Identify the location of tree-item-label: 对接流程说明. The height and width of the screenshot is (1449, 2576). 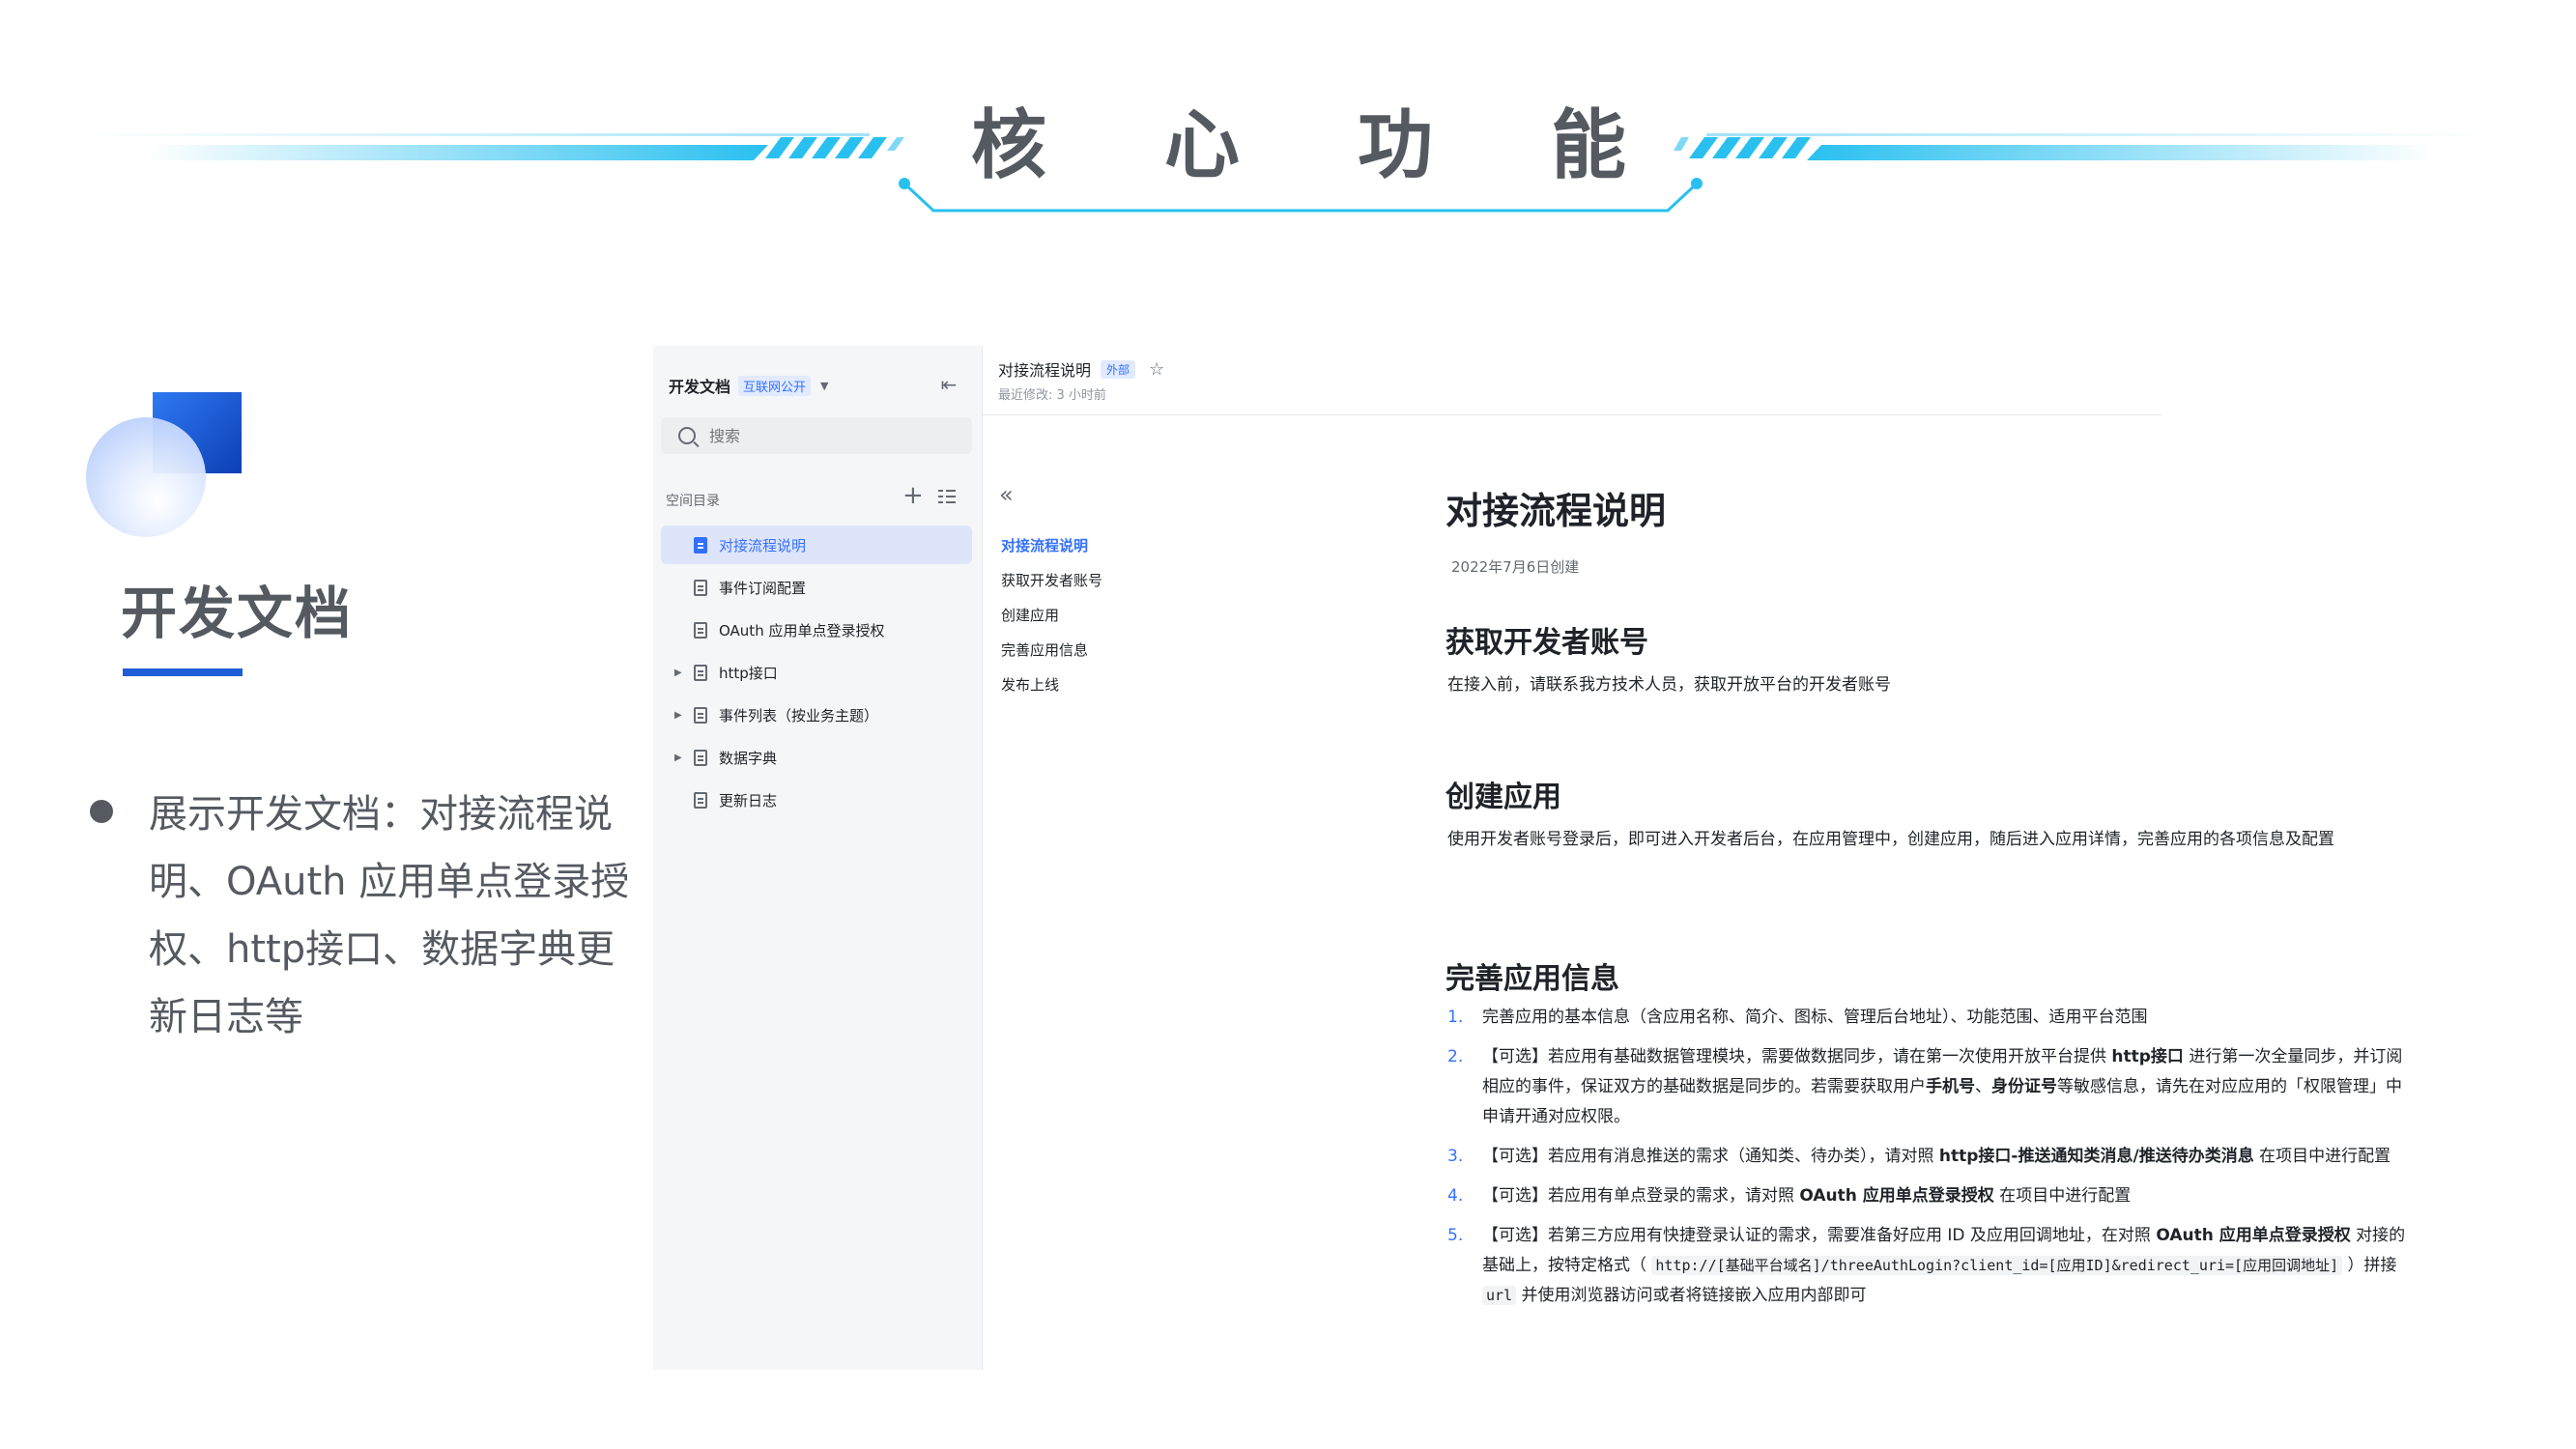
(763, 545).